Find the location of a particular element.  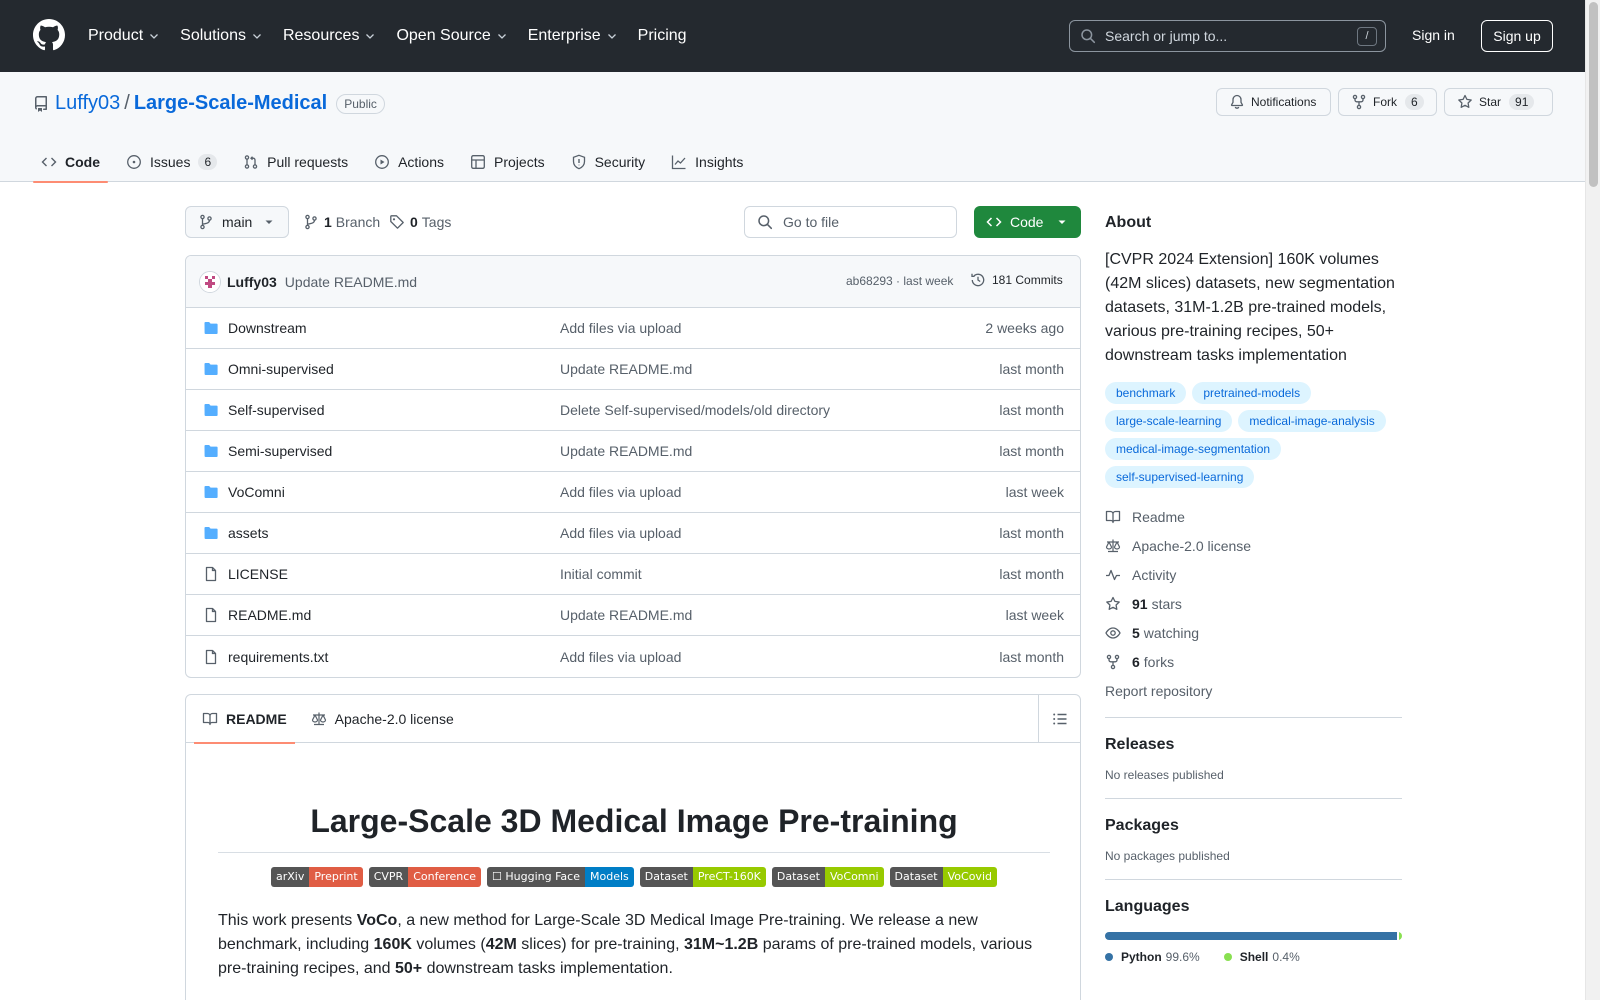

badge-value: Preprint is located at coordinates (336, 877).